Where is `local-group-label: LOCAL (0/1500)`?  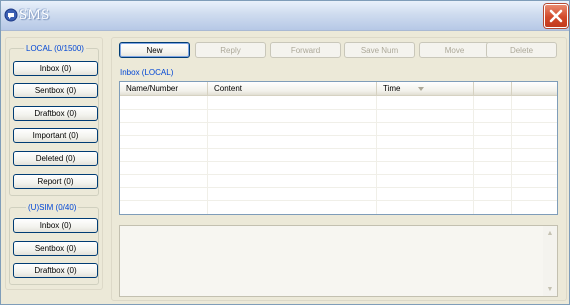 local-group-label: LOCAL (0/1500) is located at coordinates (55, 48).